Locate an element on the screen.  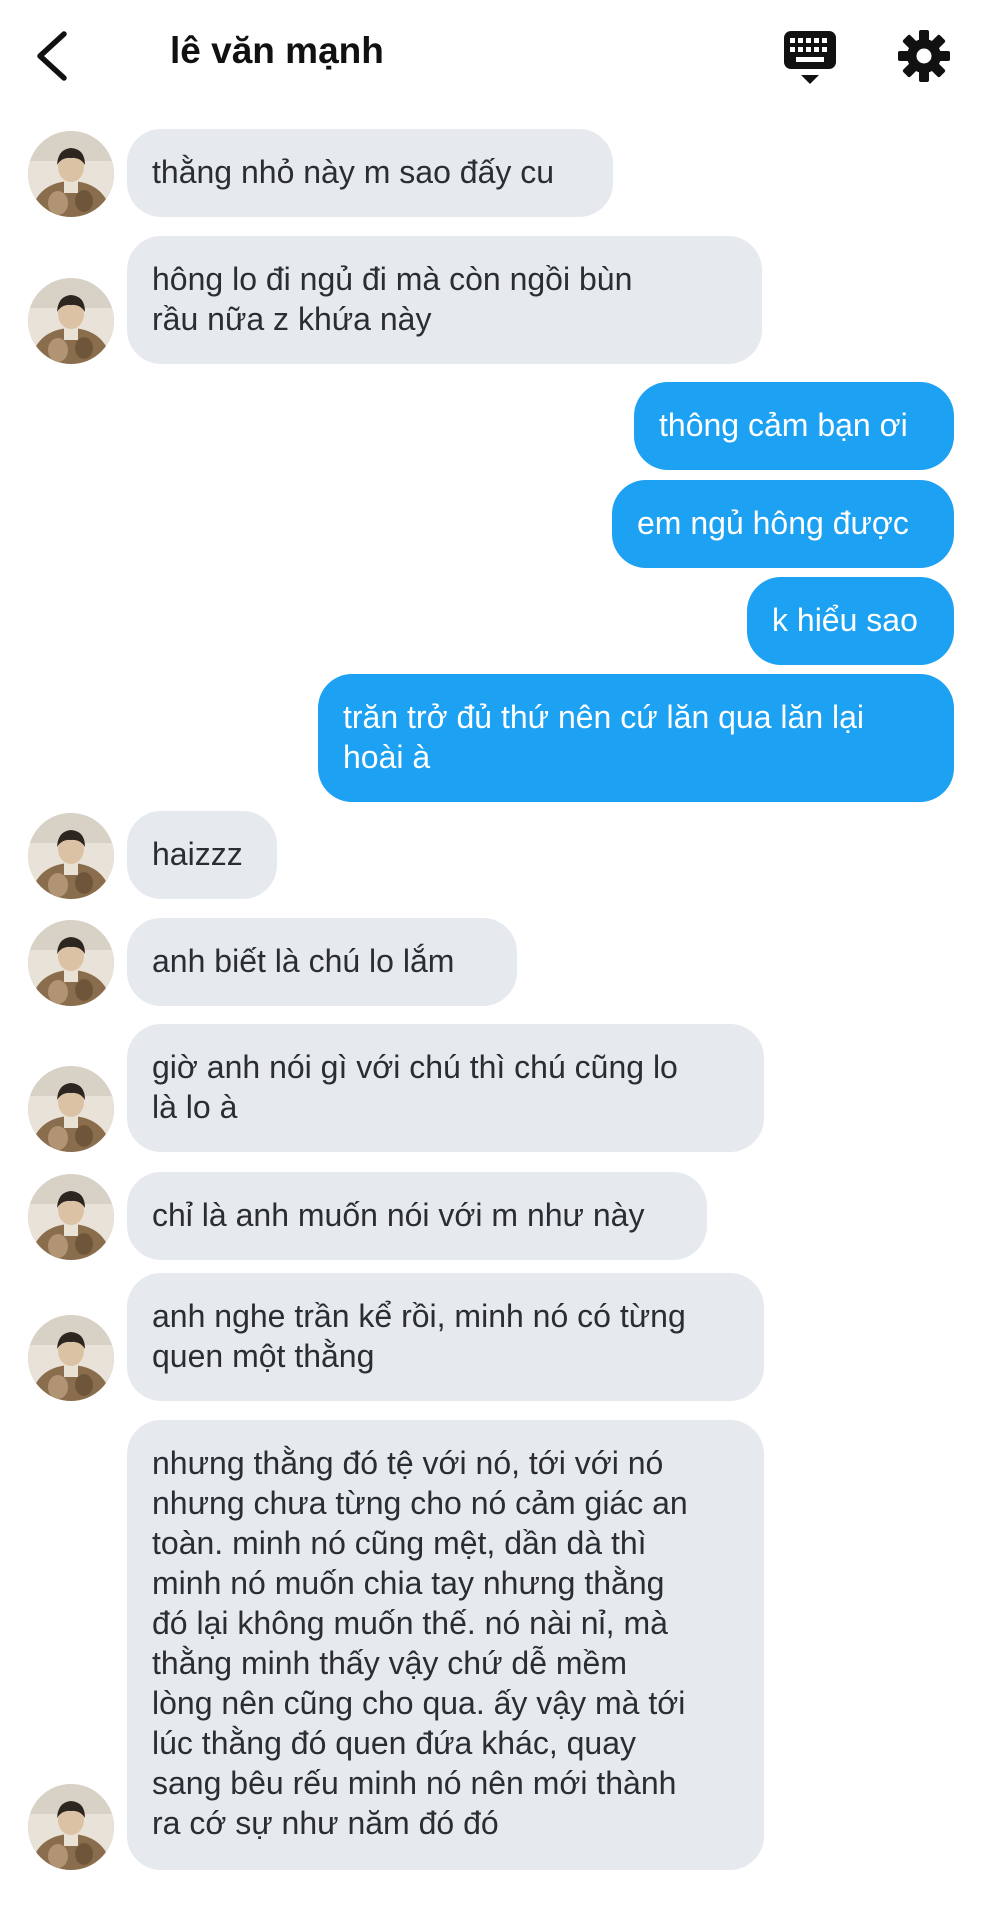
incoming-message: anh biết là chú lo lắm is located at coordinates (490, 962).